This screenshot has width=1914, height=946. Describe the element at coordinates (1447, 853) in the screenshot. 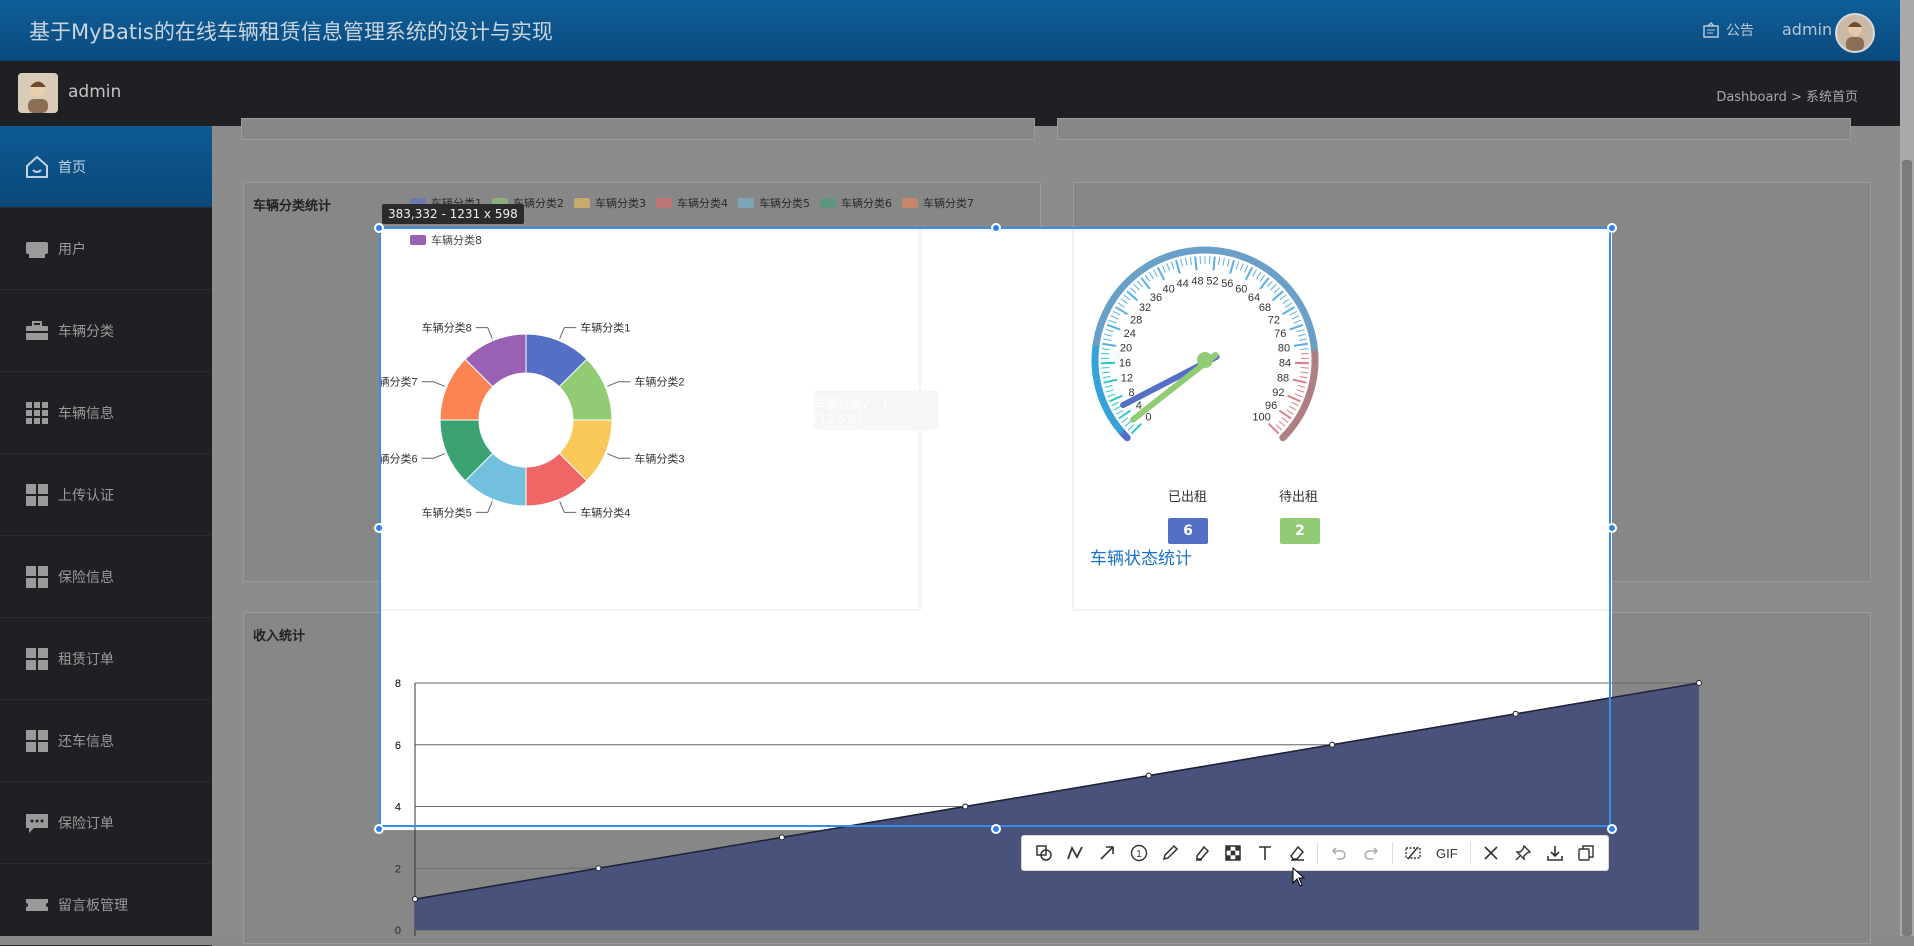

I see `gif-button: GIF` at that location.